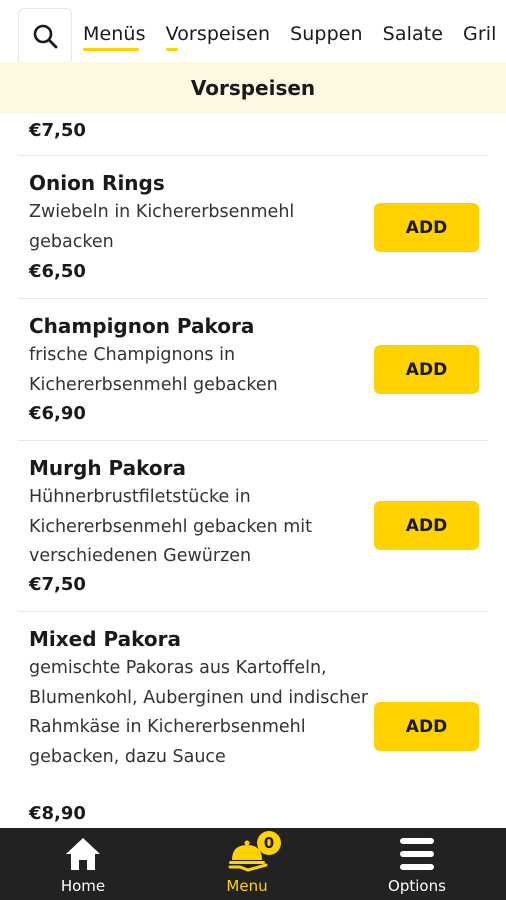 This screenshot has width=506, height=900. Describe the element at coordinates (413, 31) in the screenshot. I see `tab-salate: Salate` at that location.